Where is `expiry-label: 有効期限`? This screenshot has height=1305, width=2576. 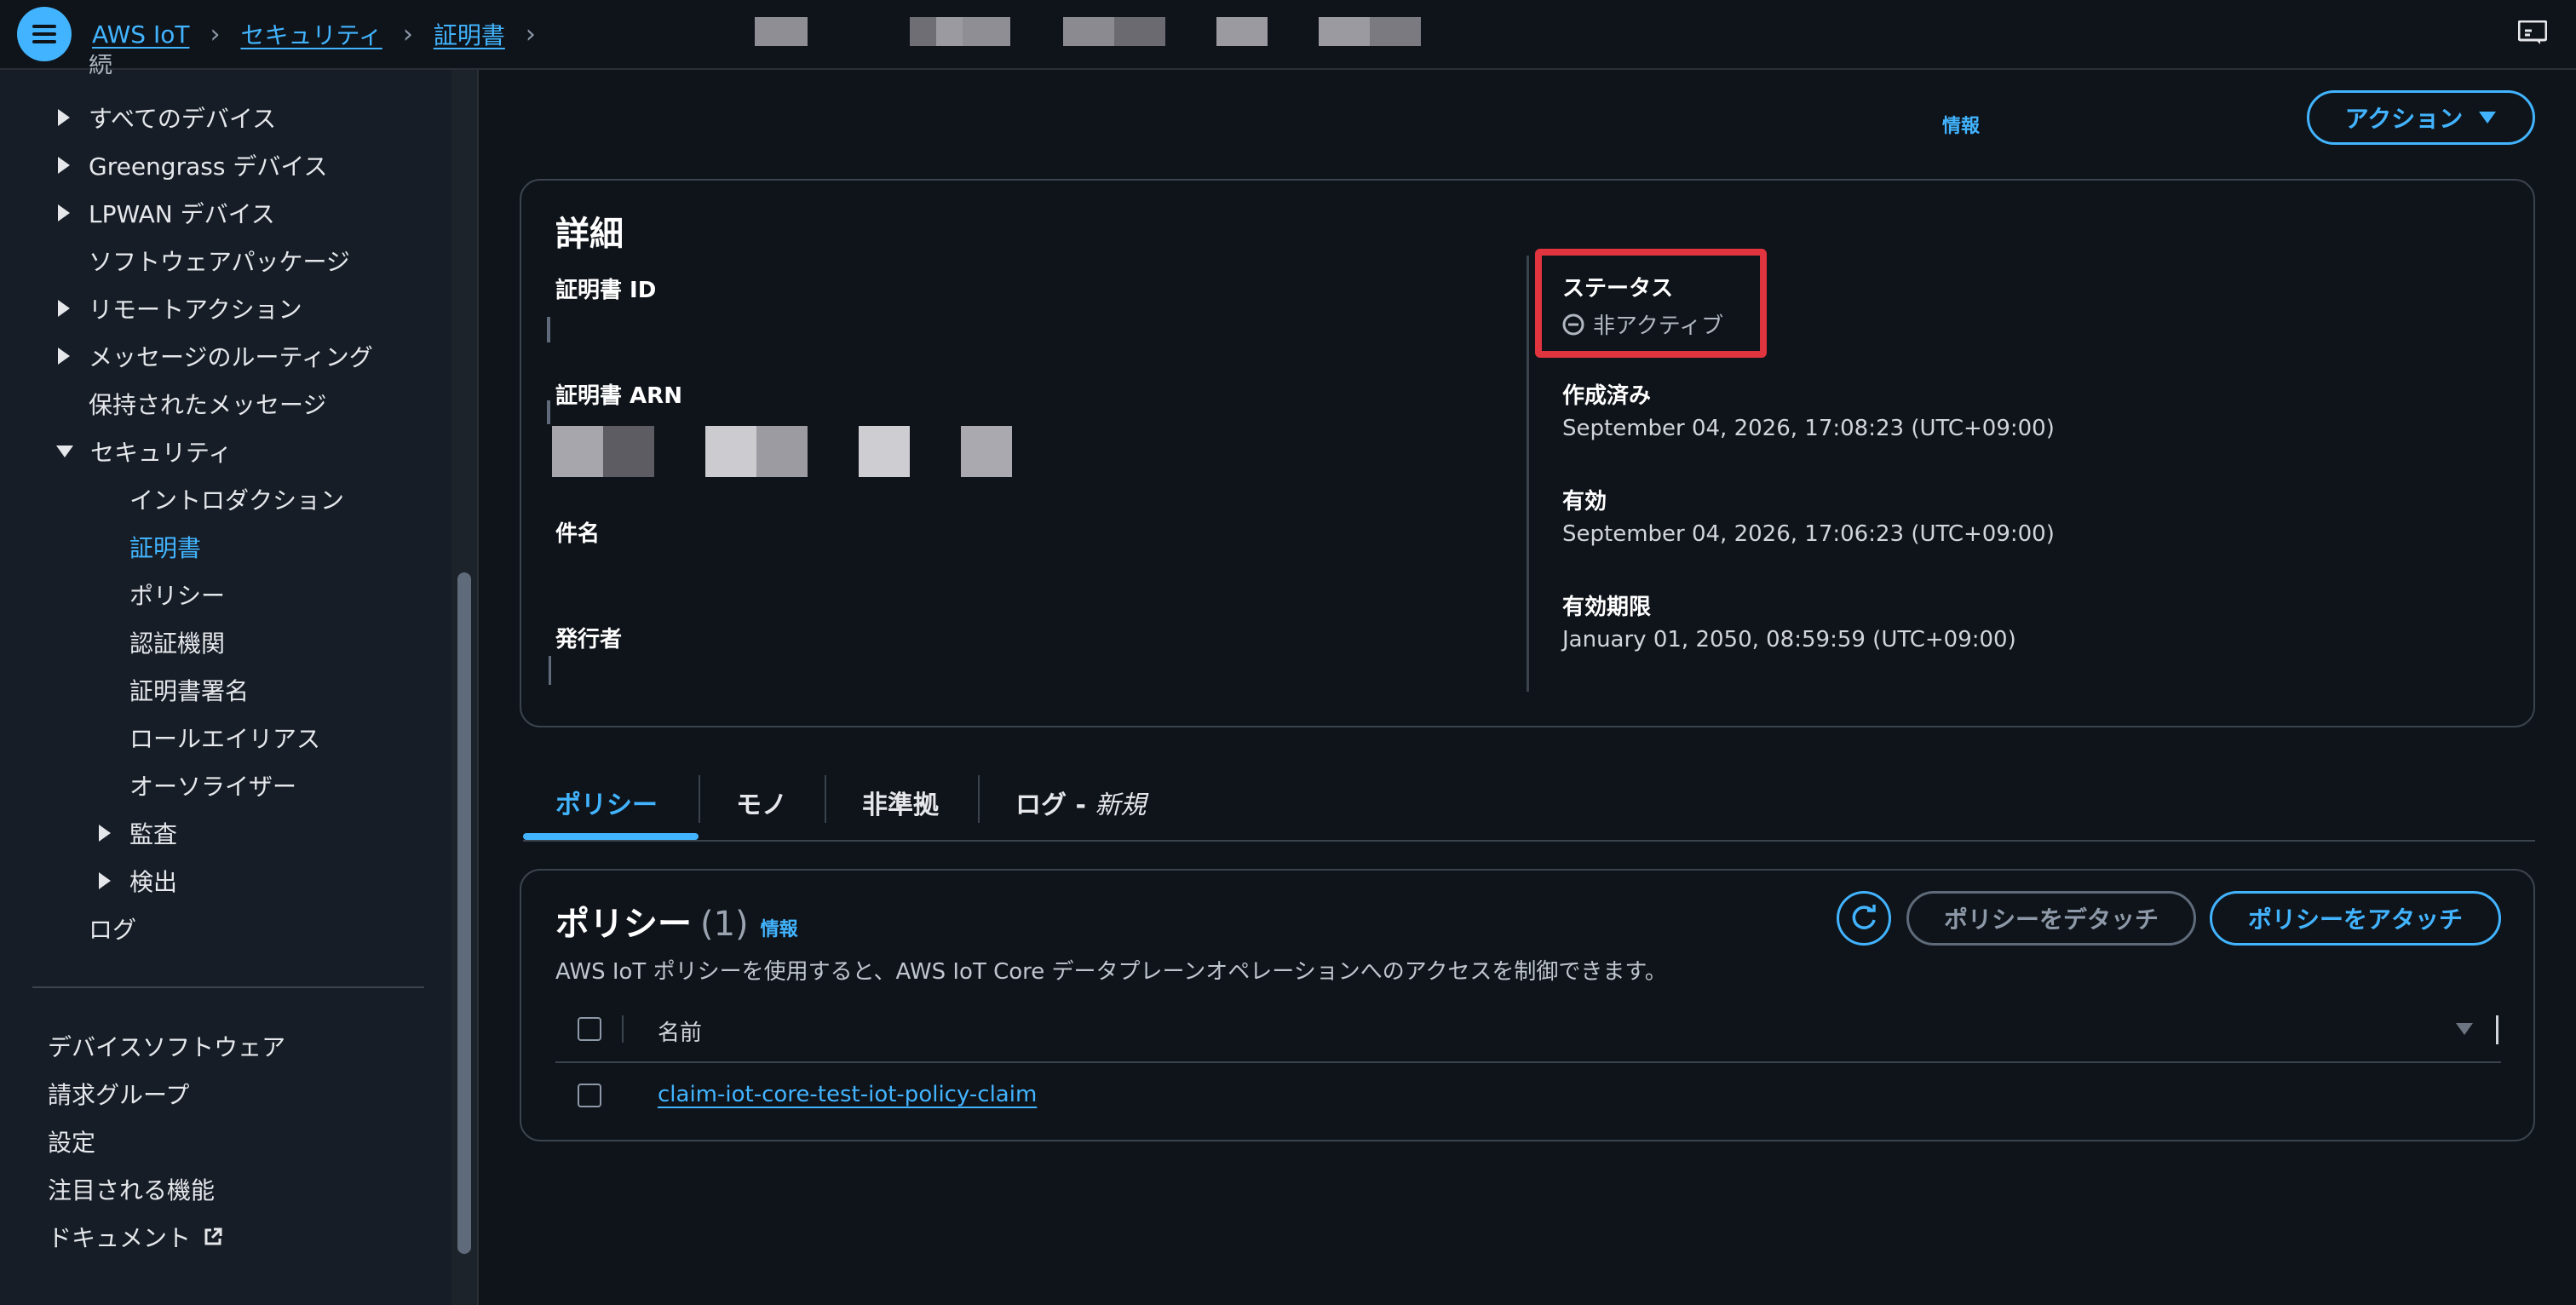
expiry-label: 有効期限 is located at coordinates (1607, 607).